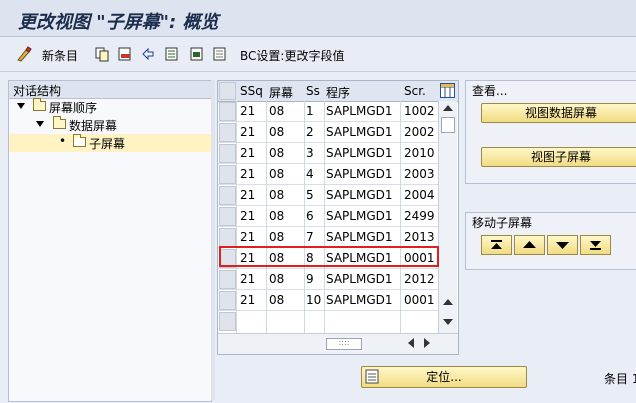  I want to click on column-settings-icon, so click(447, 90).